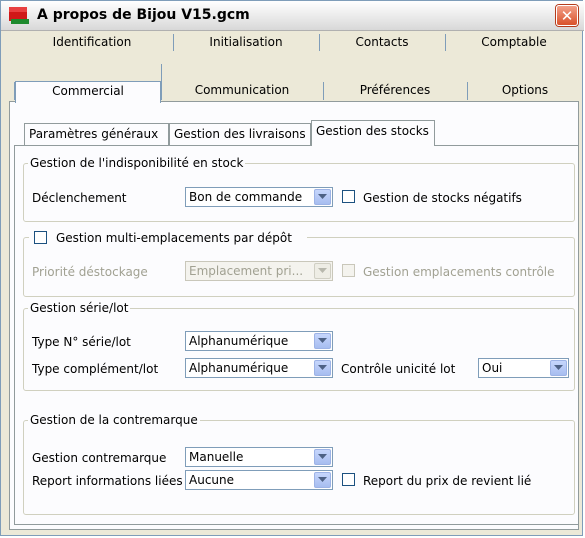 This screenshot has width=585, height=538. What do you see at coordinates (525, 91) in the screenshot?
I see `tab-options: Options` at bounding box center [525, 91].